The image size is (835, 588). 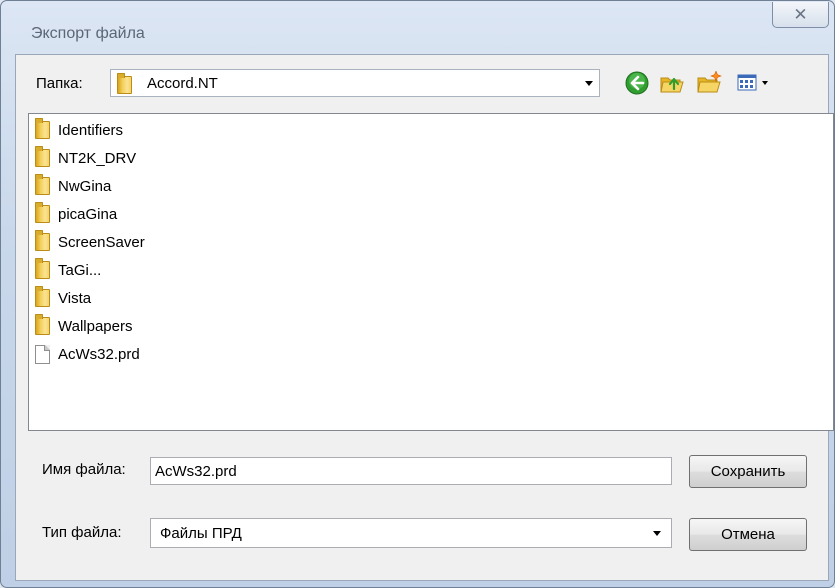 What do you see at coordinates (88, 33) in the screenshot?
I see `dialog-title: Экспорт файла` at bounding box center [88, 33].